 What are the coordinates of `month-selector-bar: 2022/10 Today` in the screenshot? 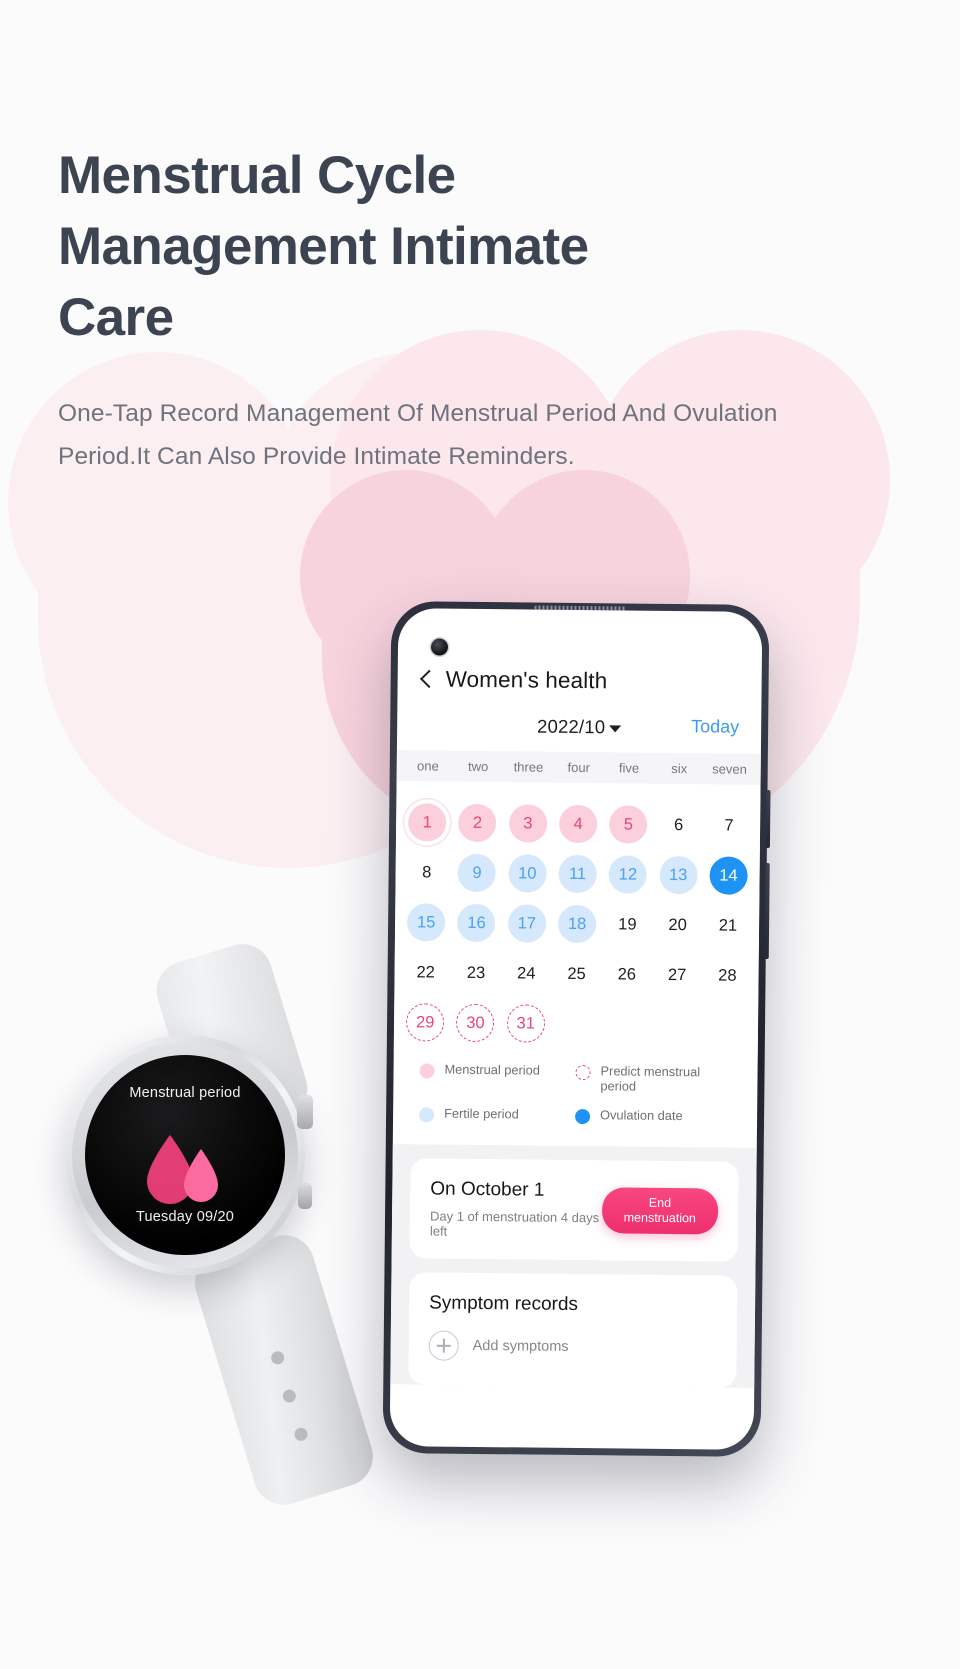 It's located at (579, 734).